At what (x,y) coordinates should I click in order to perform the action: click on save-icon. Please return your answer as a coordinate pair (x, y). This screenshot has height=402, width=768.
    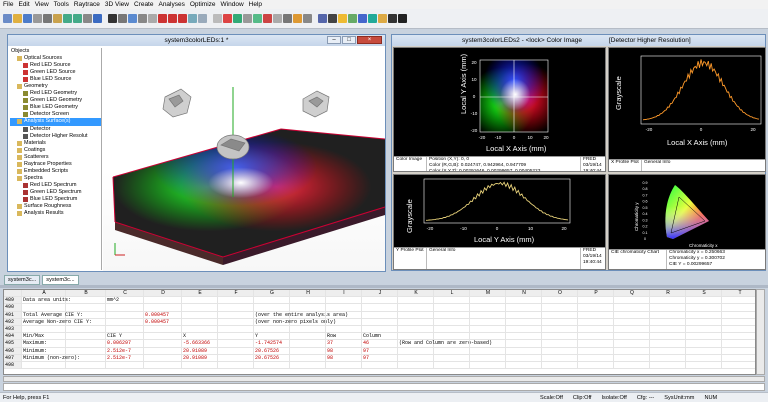
    Looking at the image, I should click on (27, 18).